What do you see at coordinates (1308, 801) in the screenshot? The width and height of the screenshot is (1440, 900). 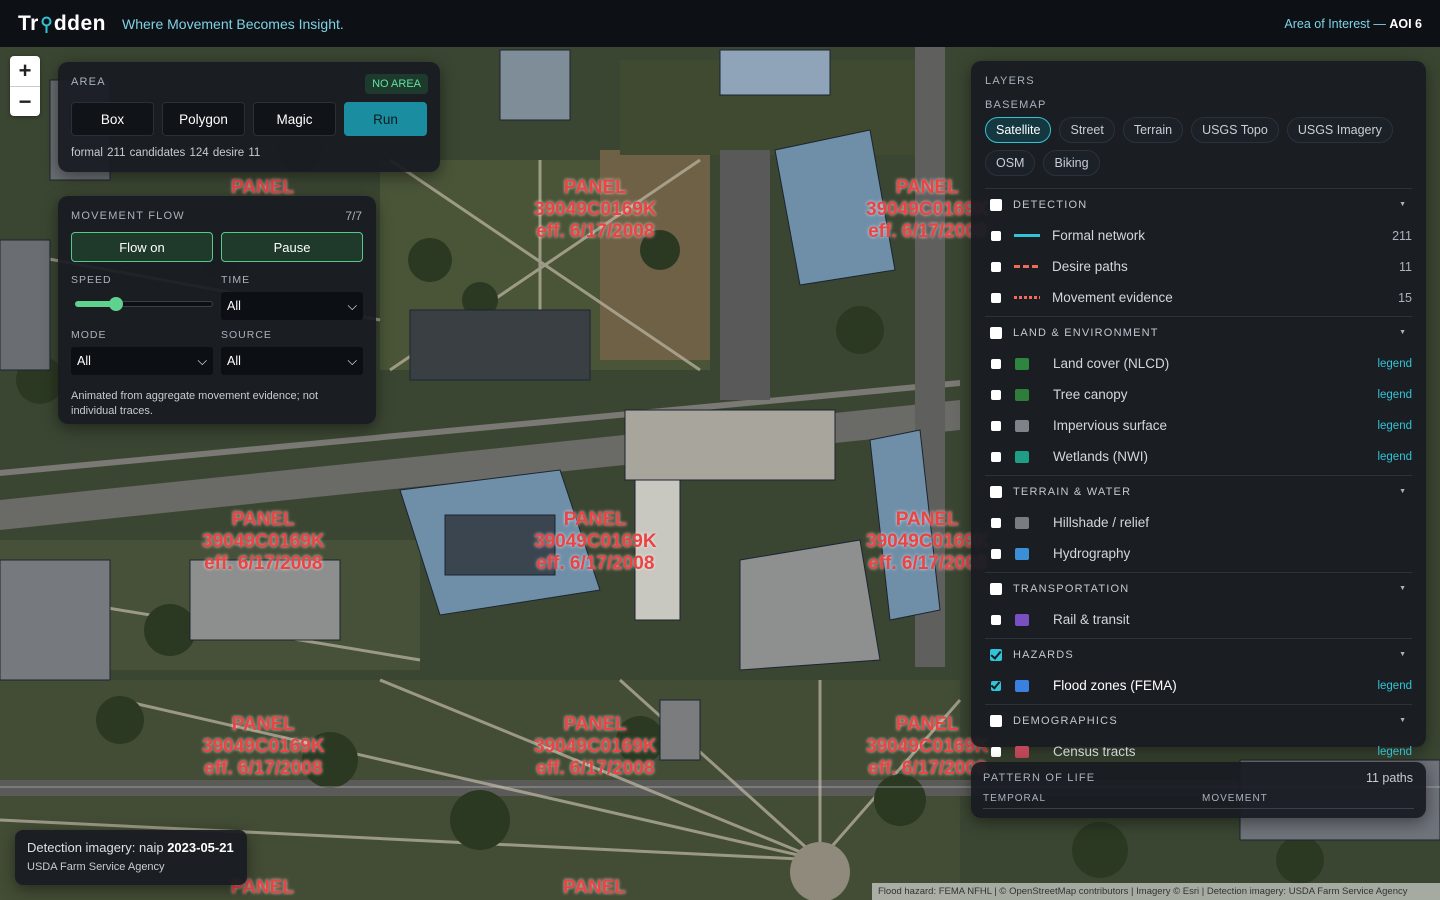 I see `movement-label: MOVEMENT` at bounding box center [1308, 801].